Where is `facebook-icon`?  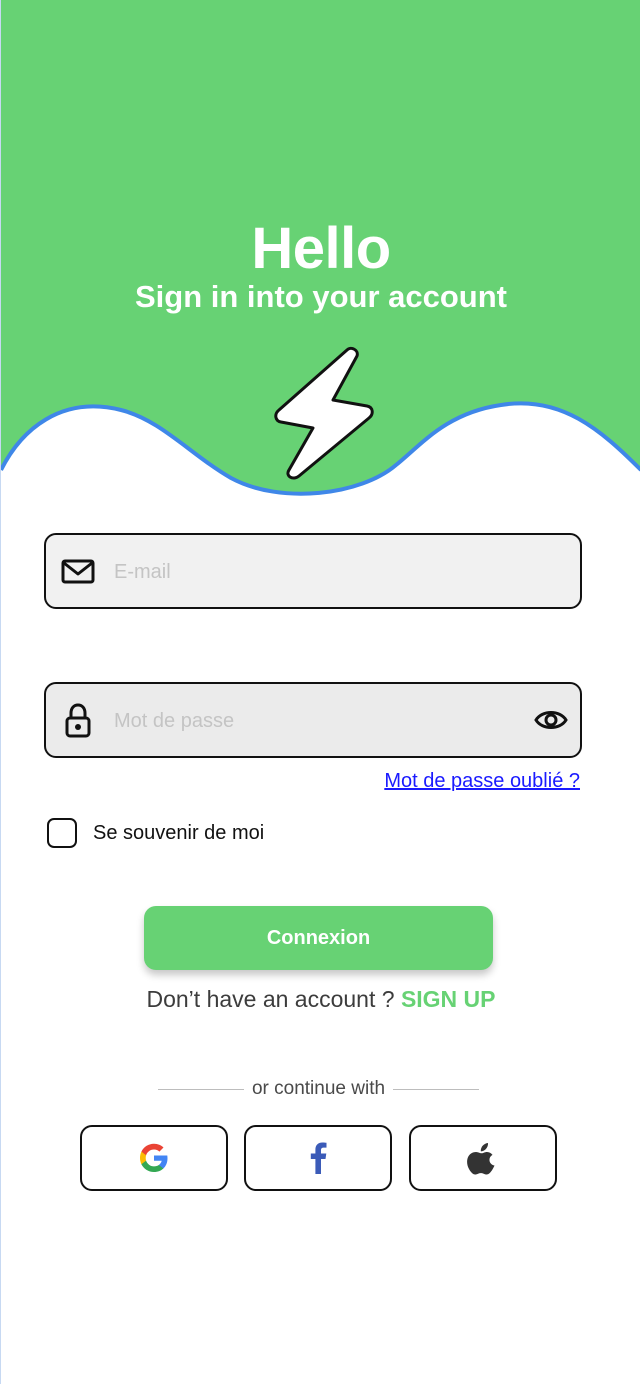 facebook-icon is located at coordinates (318, 1158).